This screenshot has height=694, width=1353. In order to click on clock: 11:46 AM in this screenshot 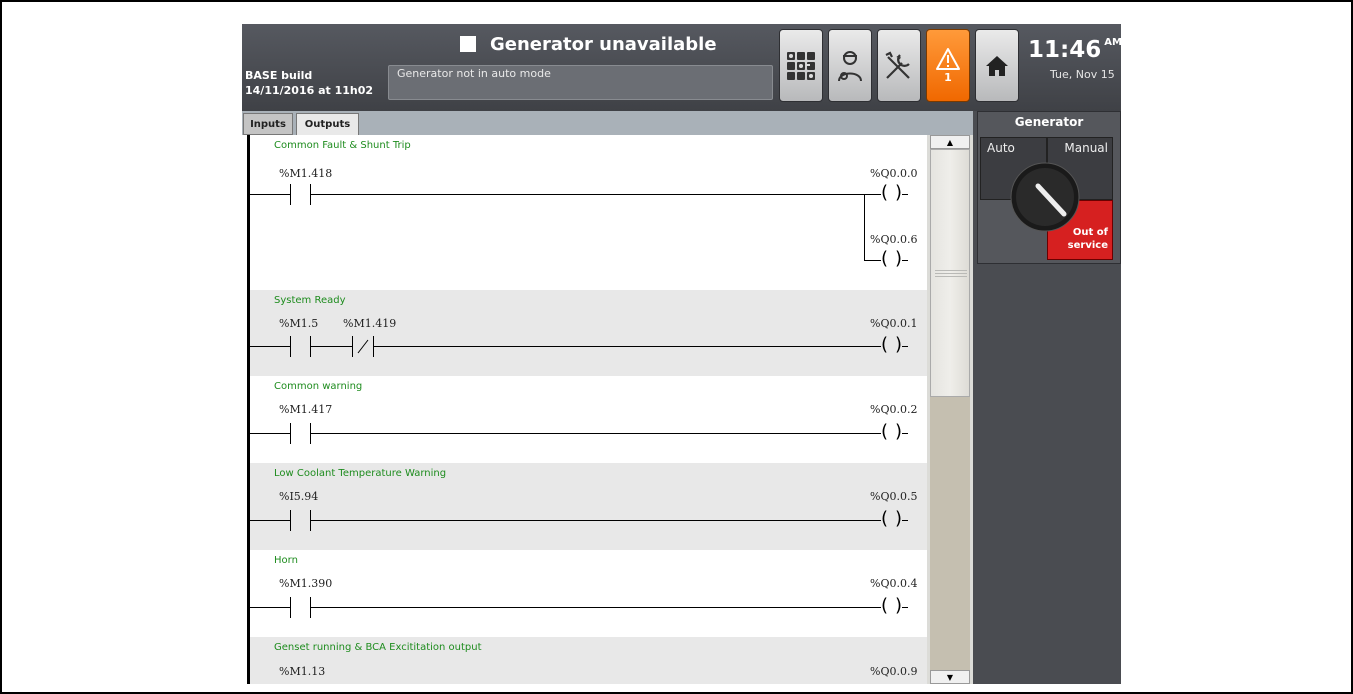, I will do `click(1074, 50)`.